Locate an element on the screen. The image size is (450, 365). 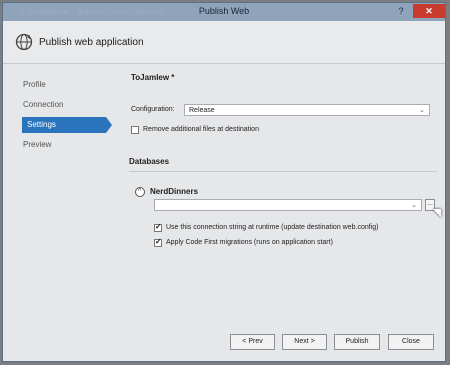
use-connection-checkbox is located at coordinates (158, 227).